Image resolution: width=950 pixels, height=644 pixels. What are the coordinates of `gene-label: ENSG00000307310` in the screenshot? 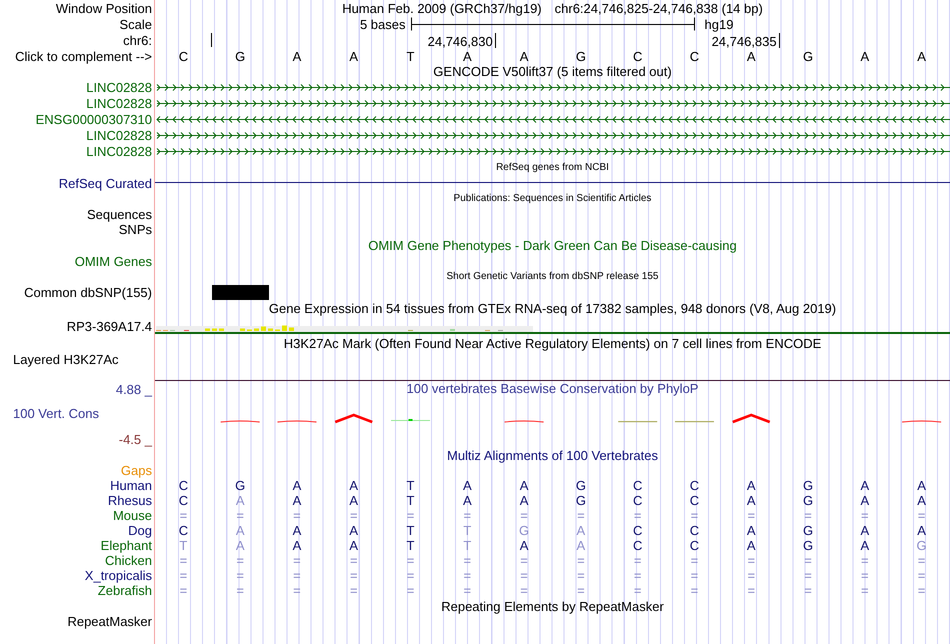 It's located at (94, 119).